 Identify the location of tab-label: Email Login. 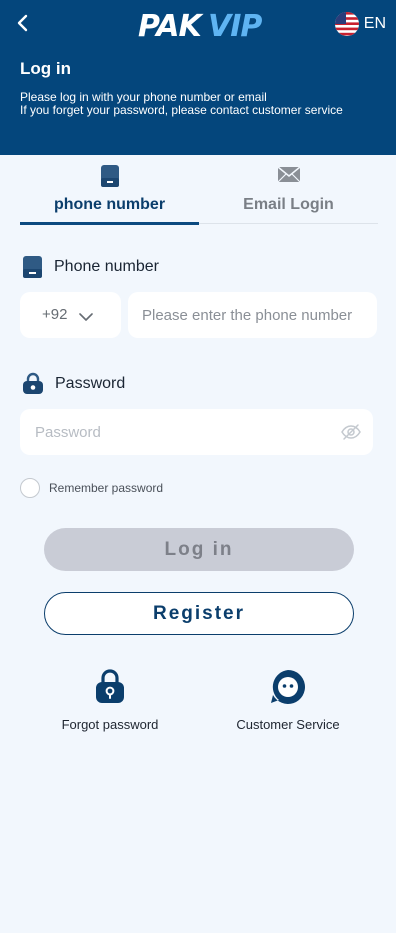
(288, 204).